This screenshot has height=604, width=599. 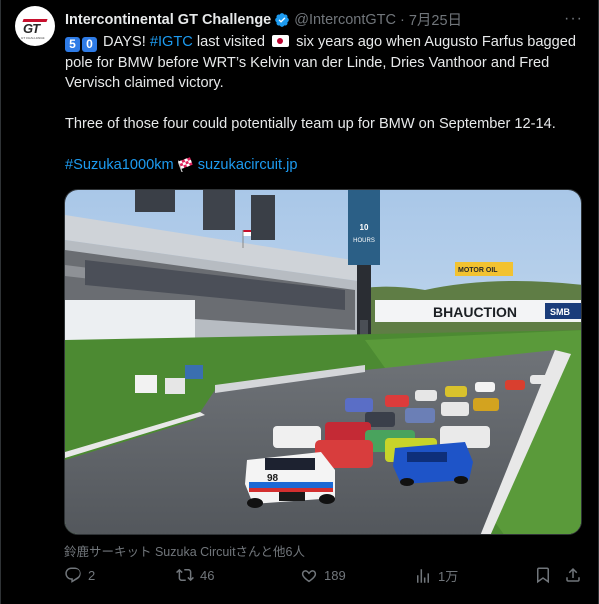 I want to click on reply-button: 2, so click(x=79, y=575).